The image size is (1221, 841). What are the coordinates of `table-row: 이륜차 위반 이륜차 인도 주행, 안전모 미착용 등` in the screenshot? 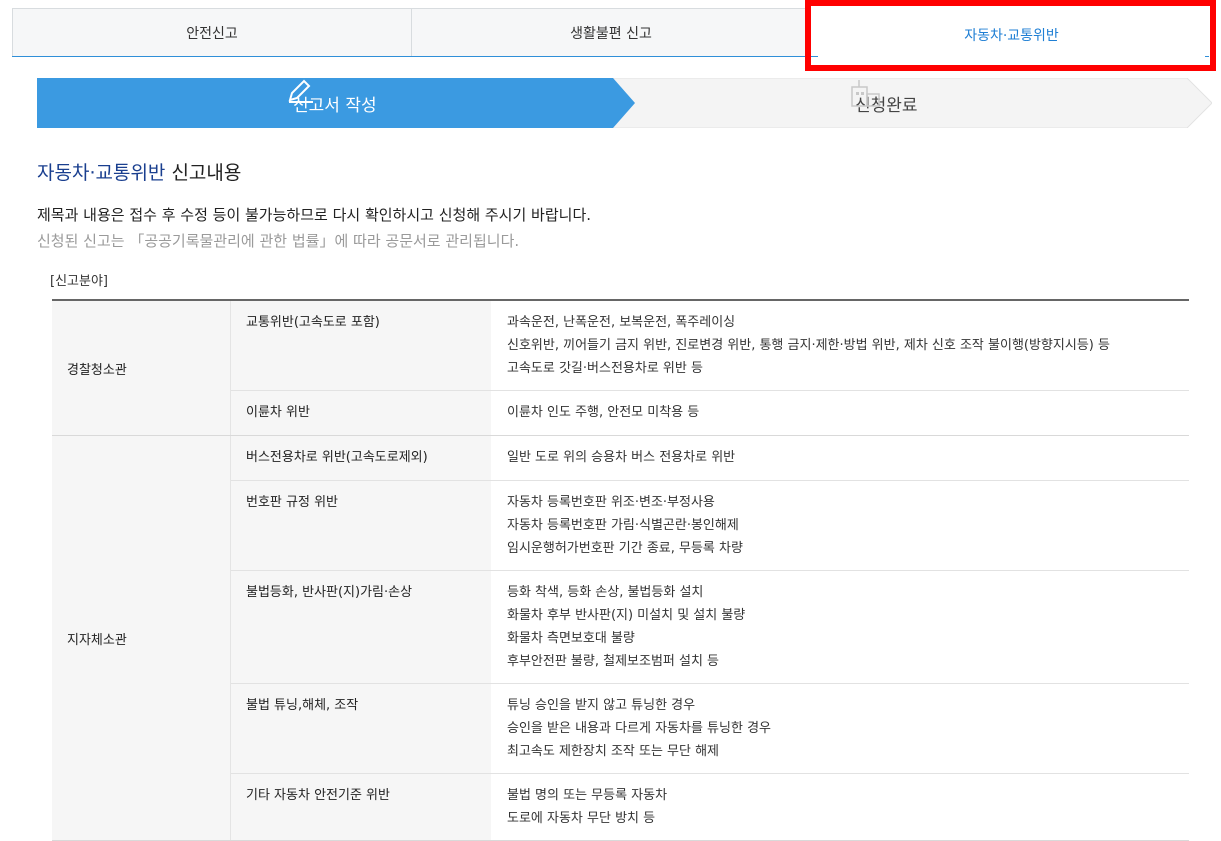 It's located at (710, 413).